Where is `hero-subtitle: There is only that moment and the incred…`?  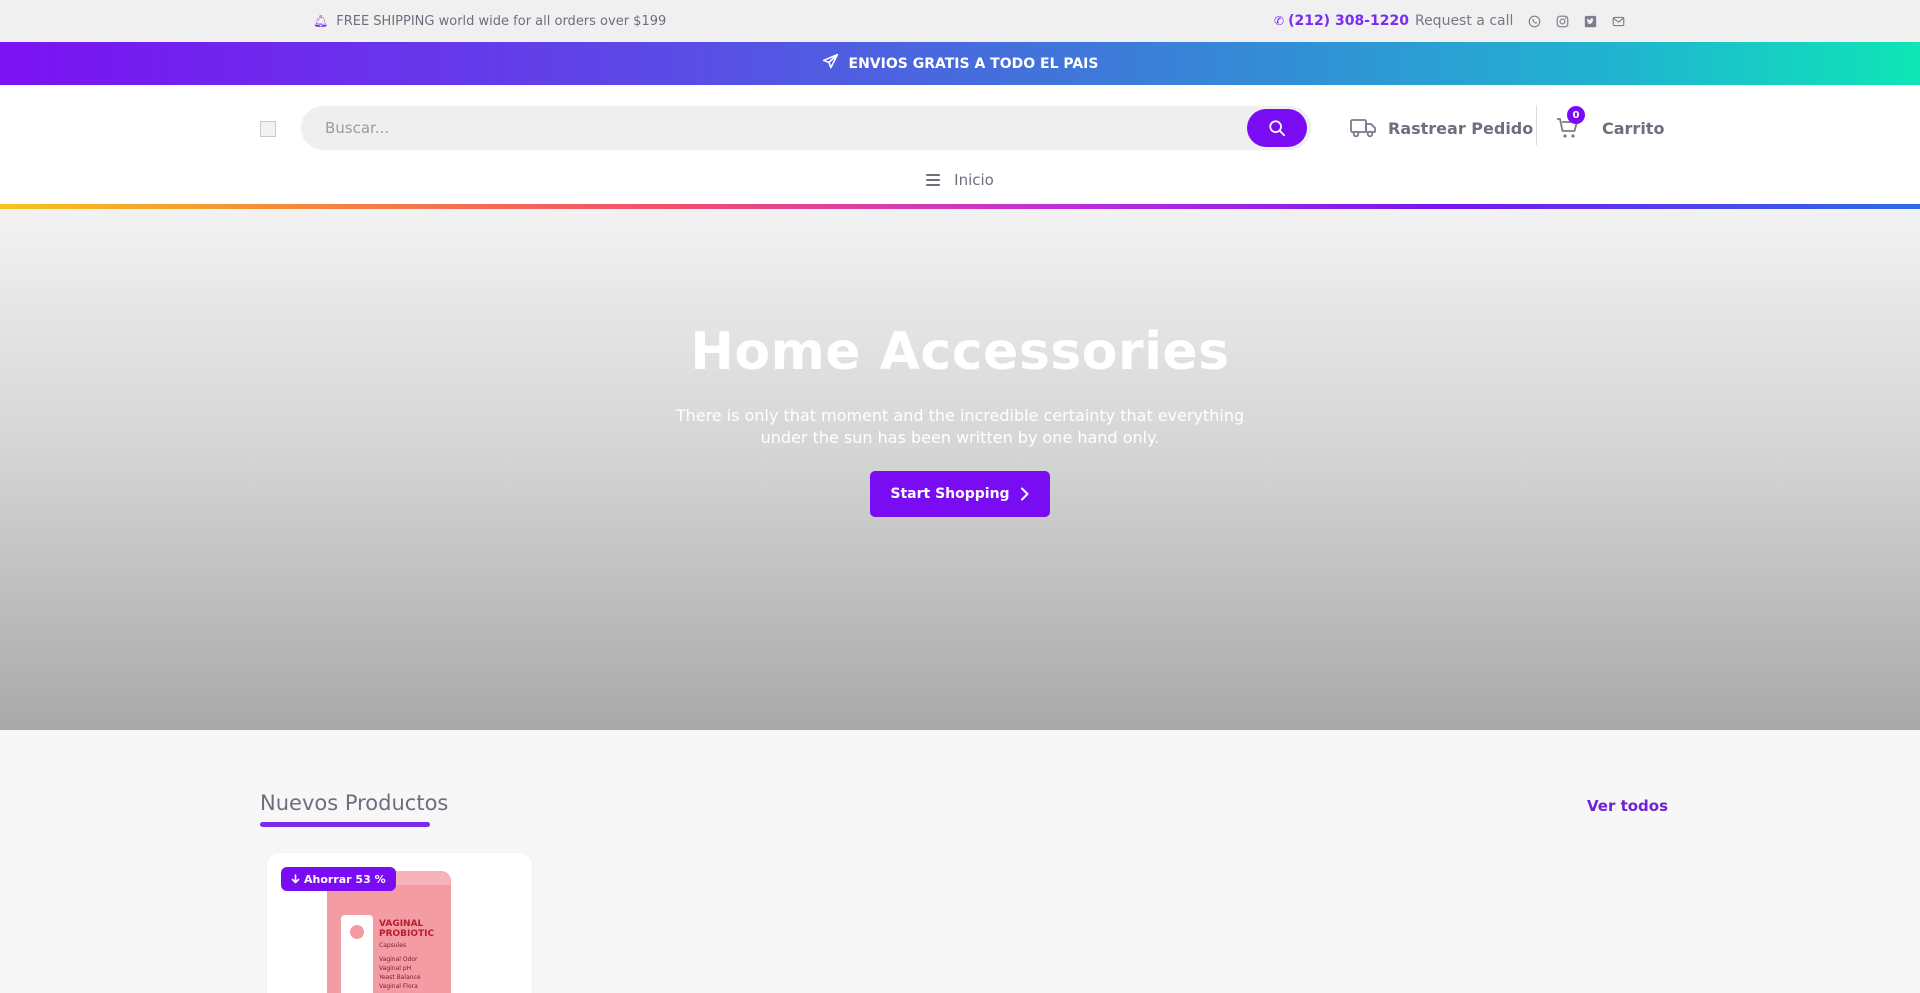 hero-subtitle: There is only that moment and the incred… is located at coordinates (960, 426).